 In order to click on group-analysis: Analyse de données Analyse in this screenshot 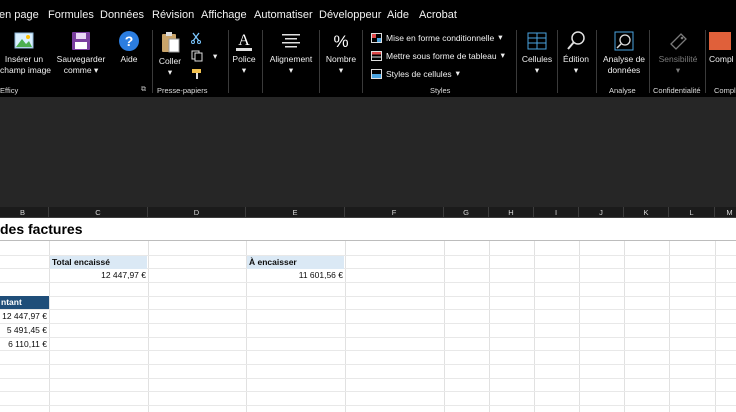, I will do `click(623, 62)`.